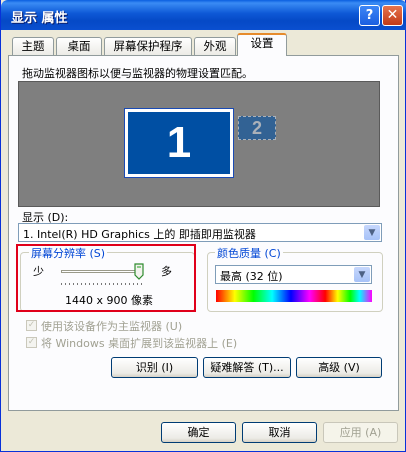  I want to click on color-spectrum-bar, so click(294, 296).